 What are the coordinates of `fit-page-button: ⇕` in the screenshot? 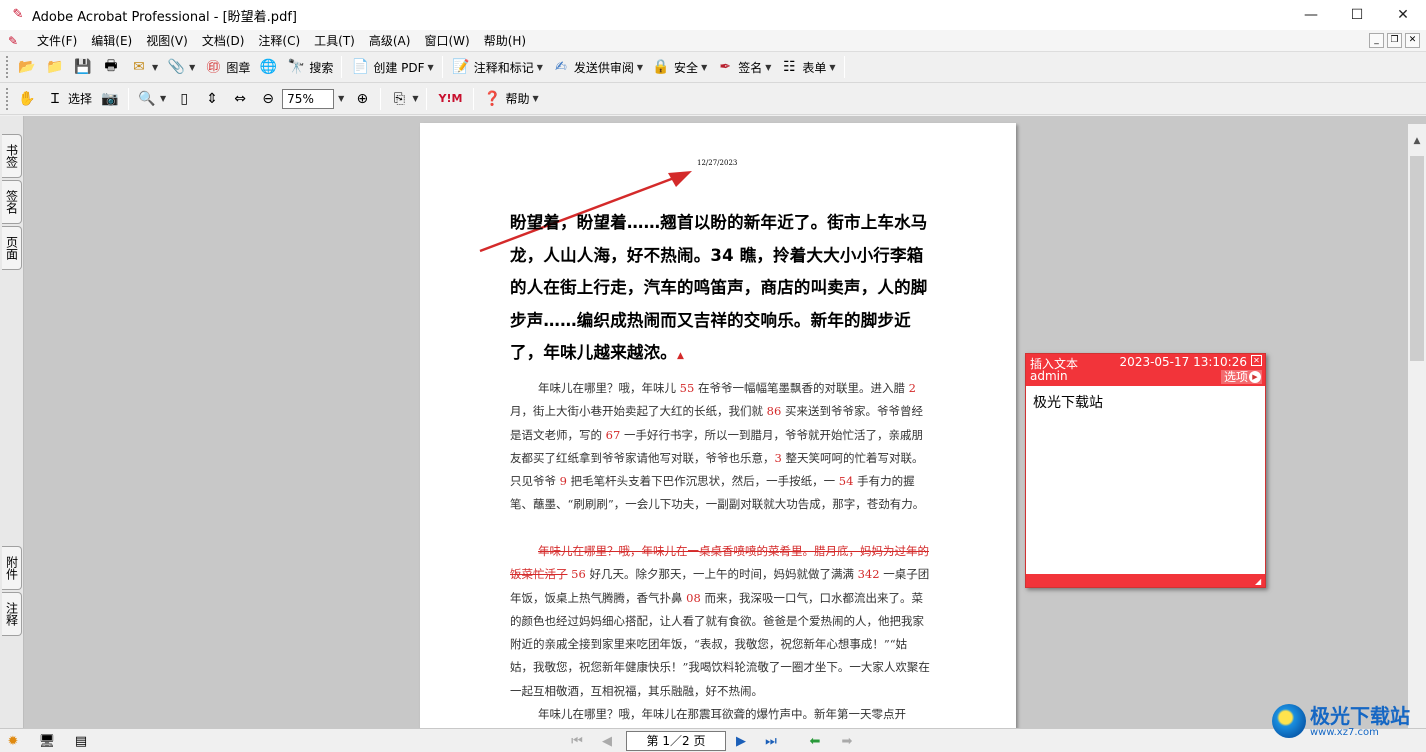 It's located at (212, 99).